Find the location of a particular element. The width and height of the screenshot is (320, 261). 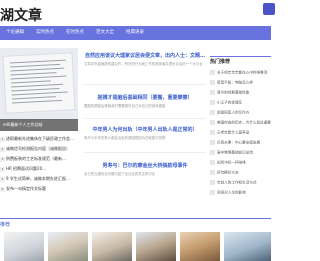

nav-item-home: 个论通辑 is located at coordinates (15, 33).